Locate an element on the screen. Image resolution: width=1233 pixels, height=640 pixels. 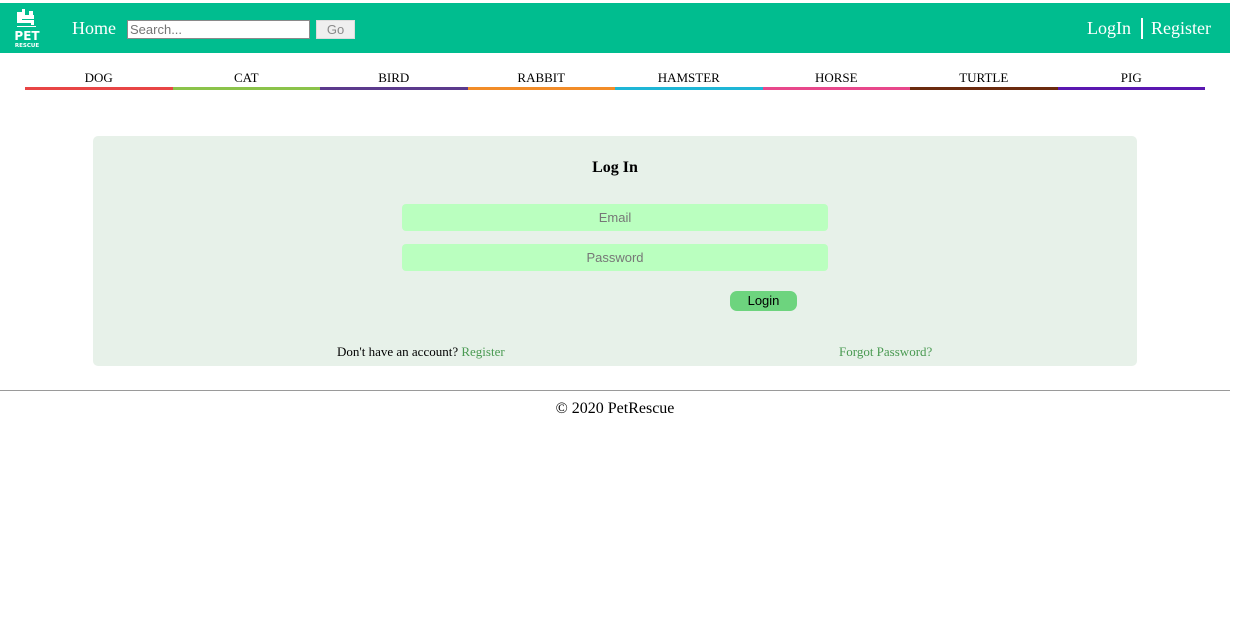
category-cat: CAT is located at coordinates (246, 80).